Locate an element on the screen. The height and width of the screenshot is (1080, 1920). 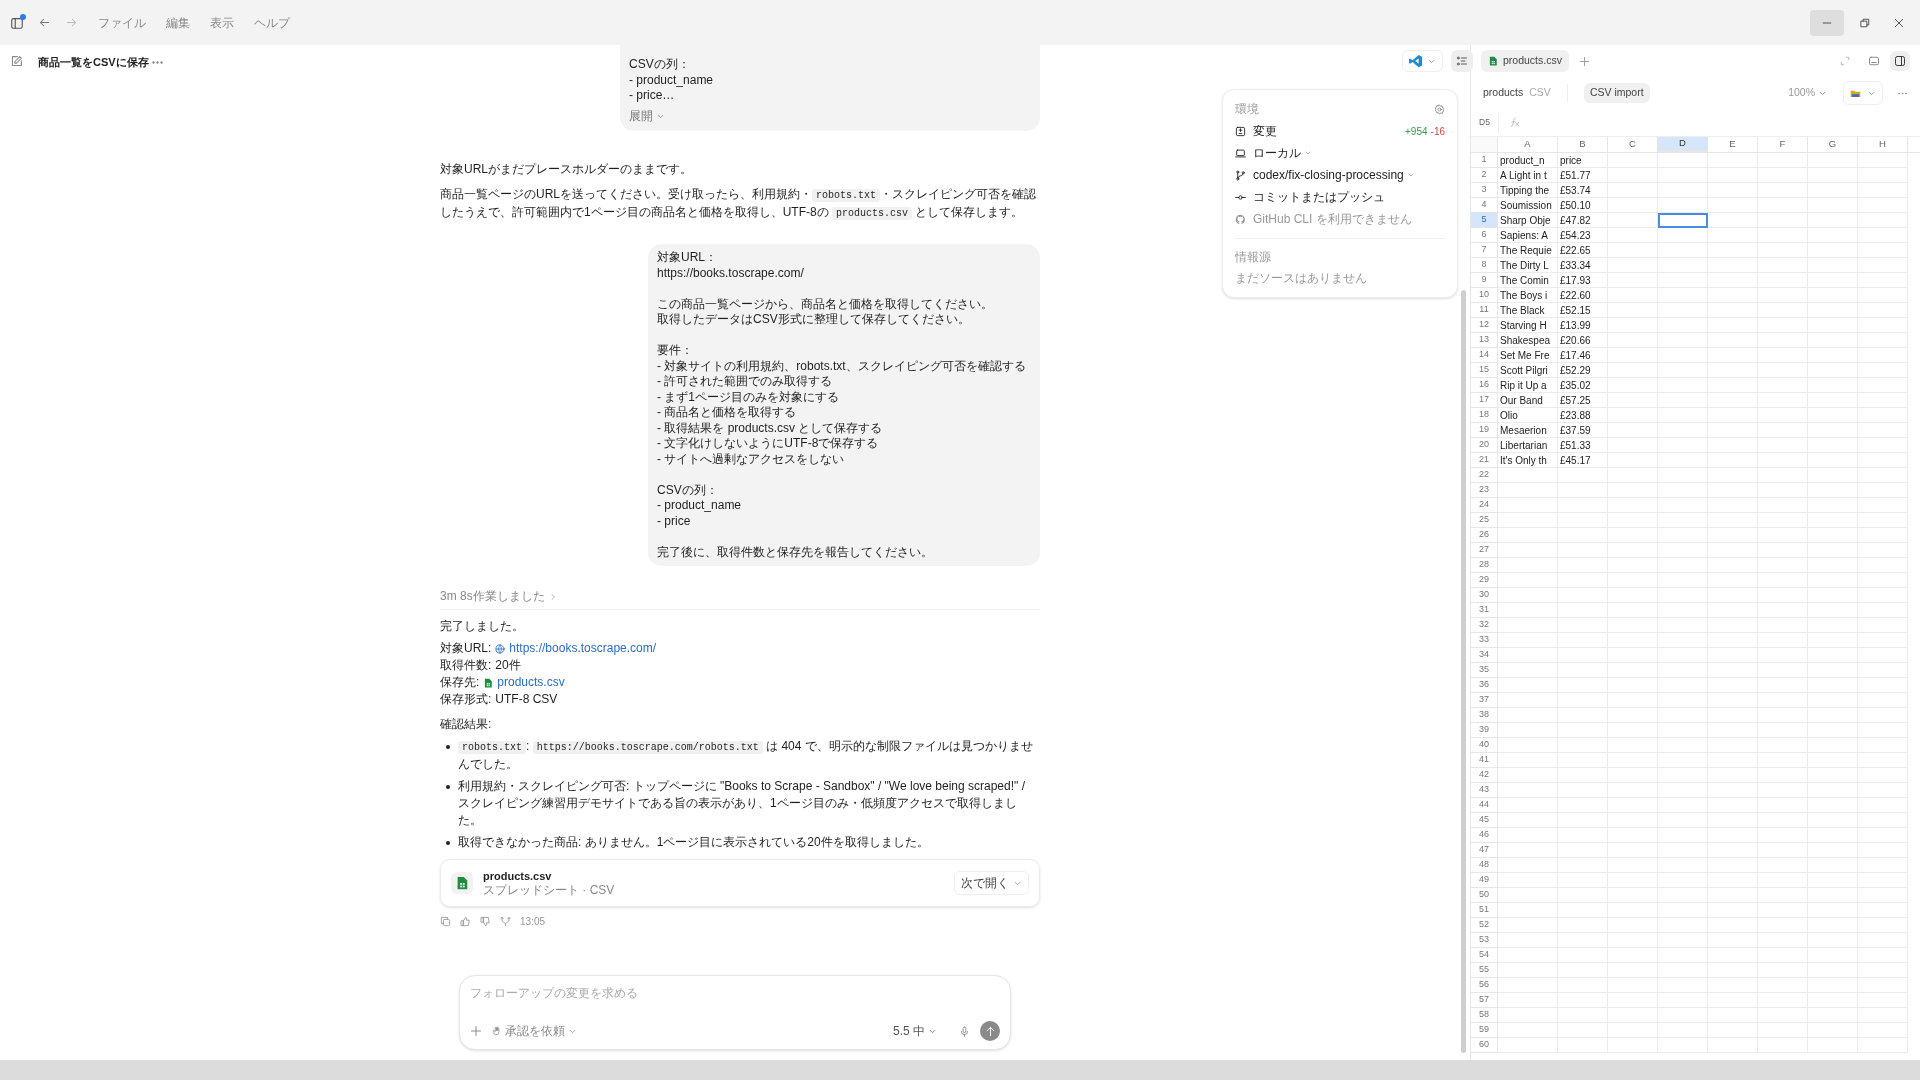
row-header: 41 is located at coordinates (1484, 760).